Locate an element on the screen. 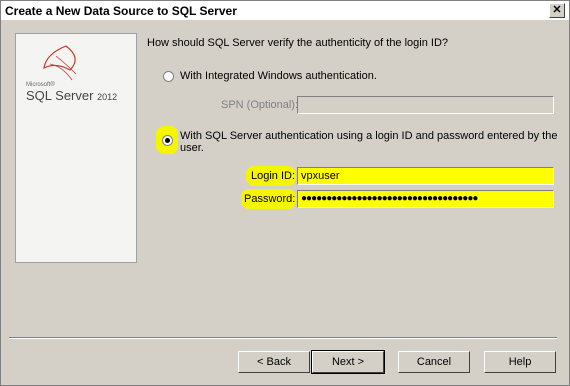 This screenshot has width=570, height=386. help-button: Help is located at coordinates (520, 362).